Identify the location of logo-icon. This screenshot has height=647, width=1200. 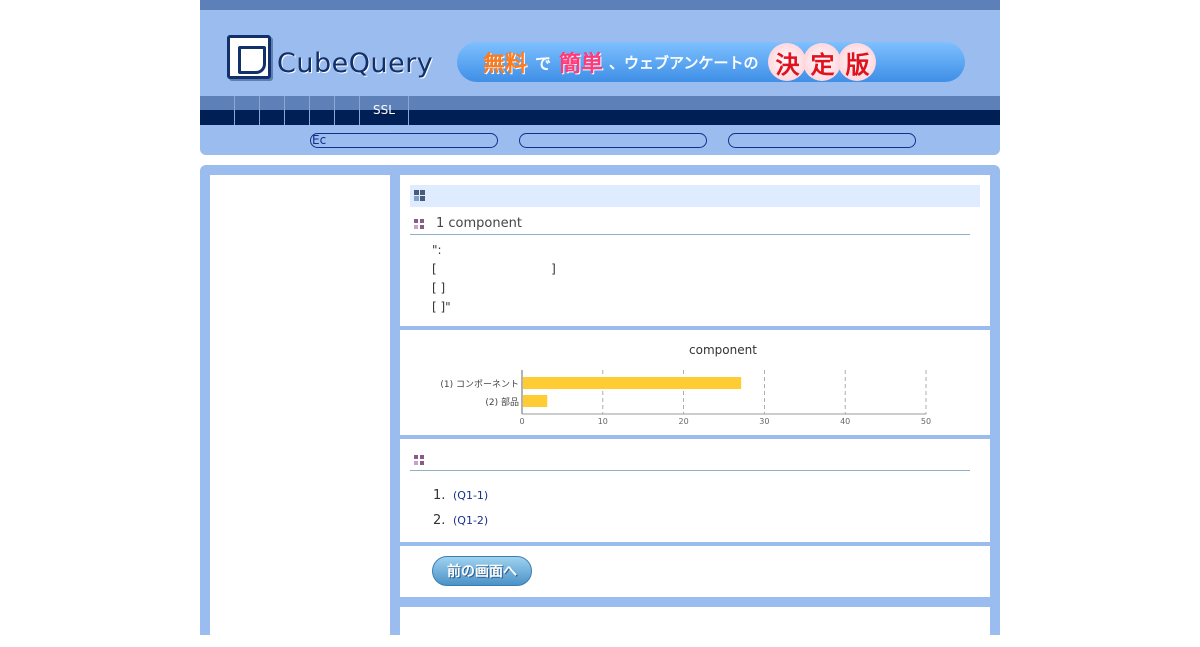
(249, 57).